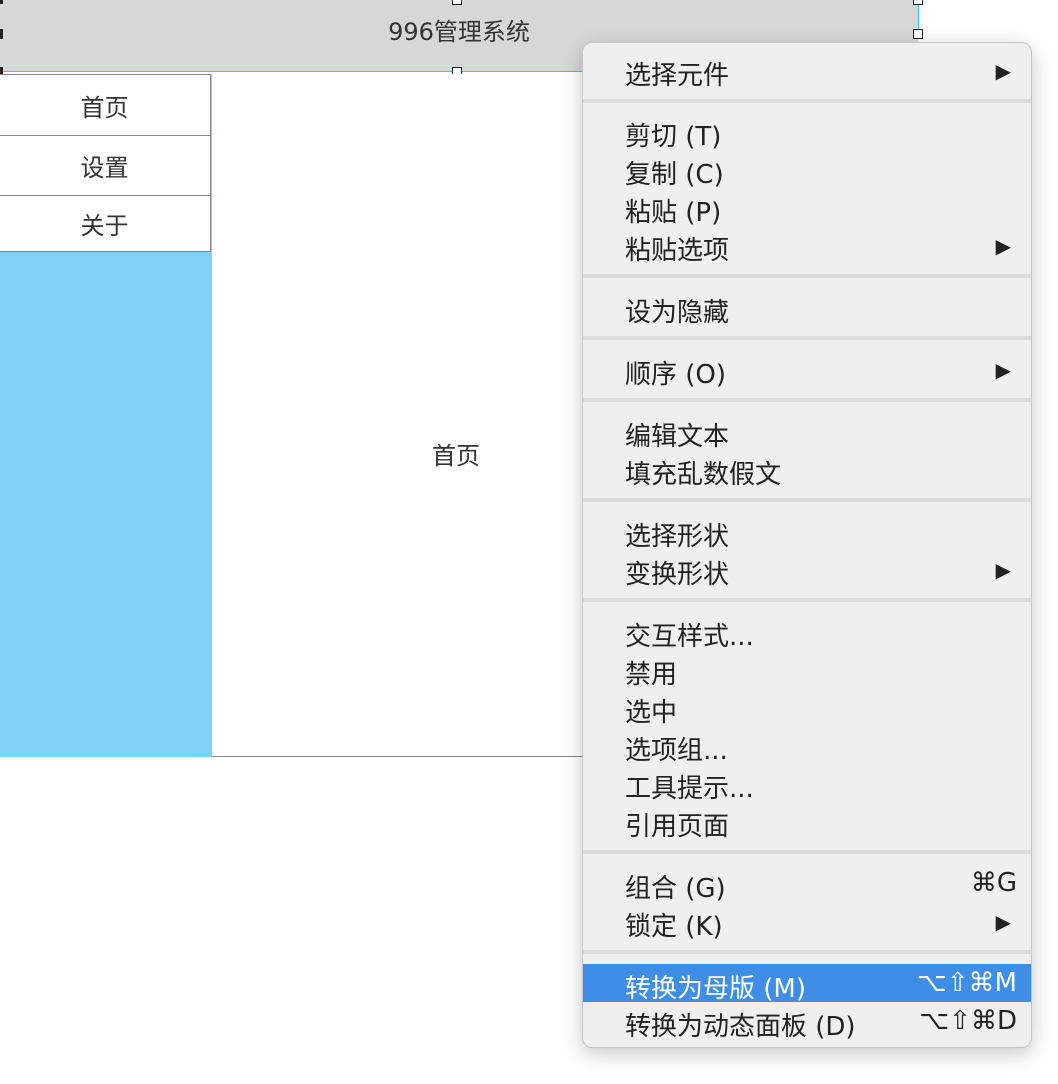 This screenshot has width=1058, height=1084. I want to click on sidebar-item-label: 设置, so click(104, 168).